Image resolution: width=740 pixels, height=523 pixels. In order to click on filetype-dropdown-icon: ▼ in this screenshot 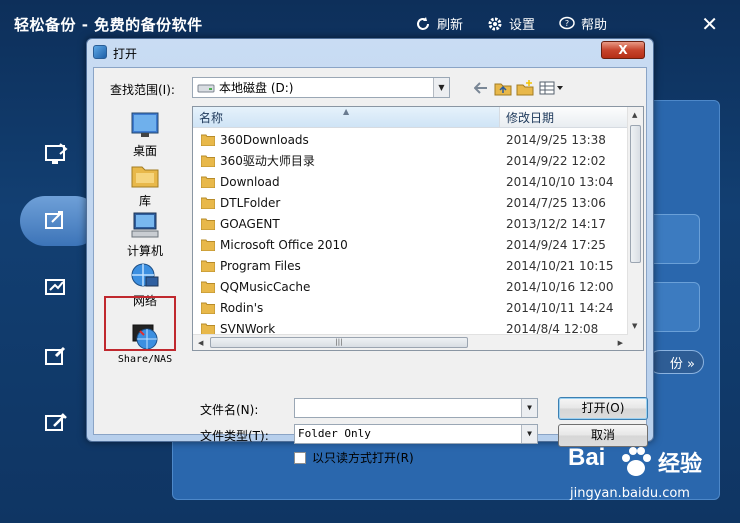, I will do `click(529, 434)`.